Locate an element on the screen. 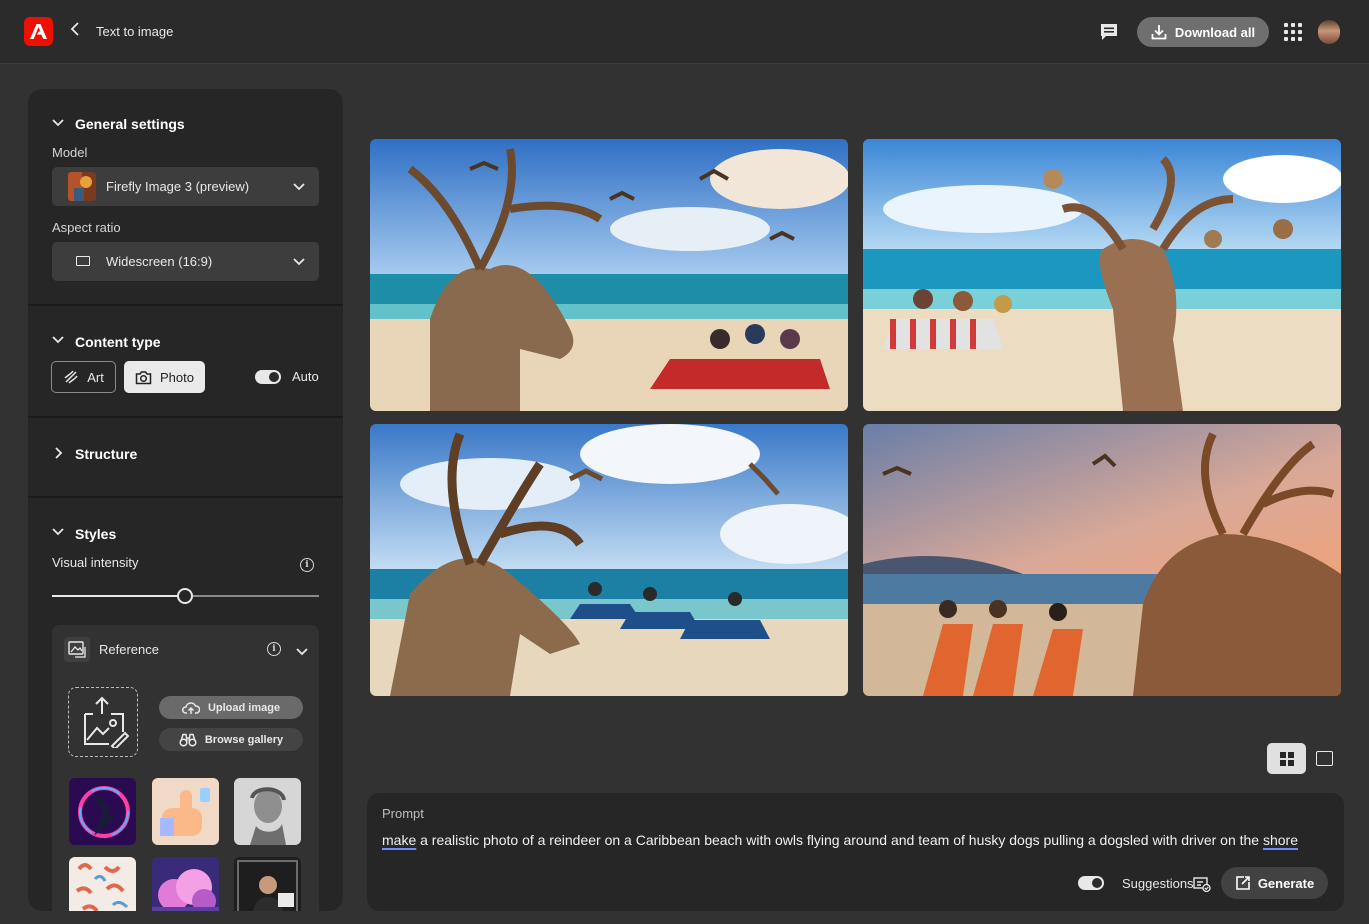 This screenshot has height=924, width=1369. reference-section: Reference i Upload image Browse gallery is located at coordinates (185, 768).